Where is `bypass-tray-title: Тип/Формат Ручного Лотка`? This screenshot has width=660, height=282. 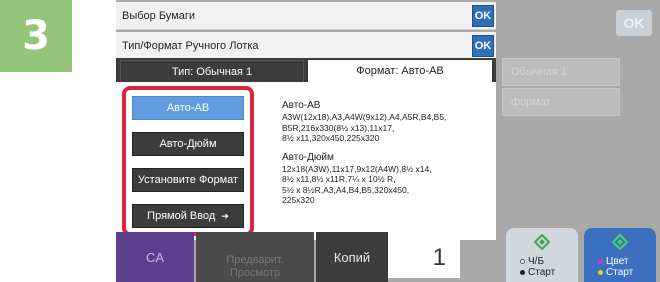
bypass-tray-title: Тип/Формат Ручного Лотка is located at coordinates (190, 45).